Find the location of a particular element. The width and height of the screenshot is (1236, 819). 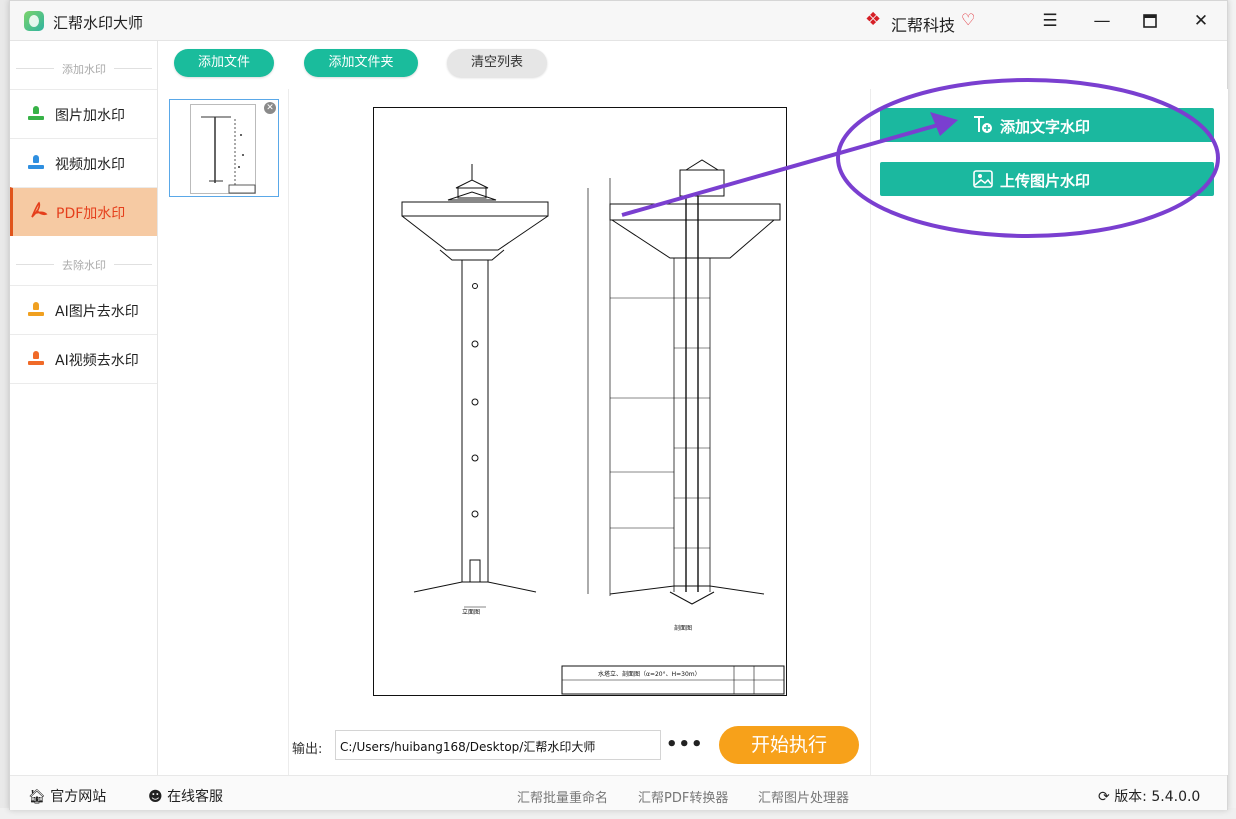

remove-file-icon: ✕ is located at coordinates (270, 108).